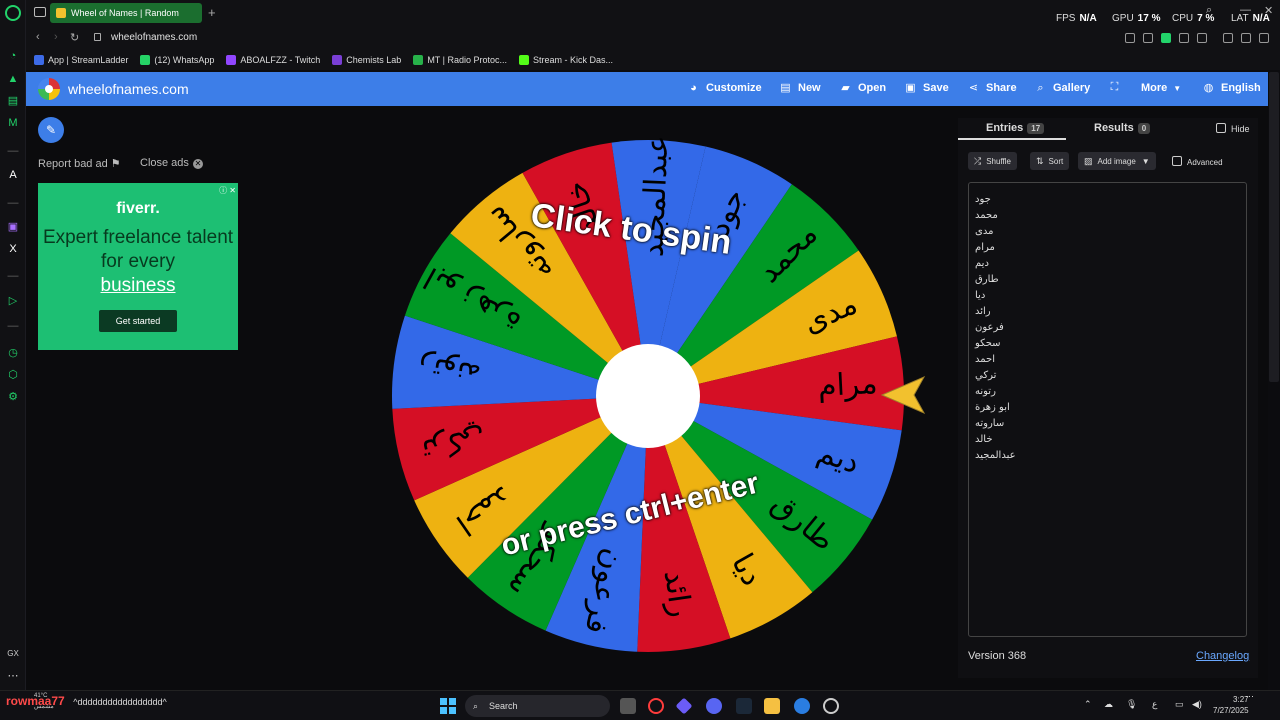 This screenshot has height=720, width=1280. Describe the element at coordinates (1184, 38) in the screenshot. I see `player-arrow-icon` at that location.